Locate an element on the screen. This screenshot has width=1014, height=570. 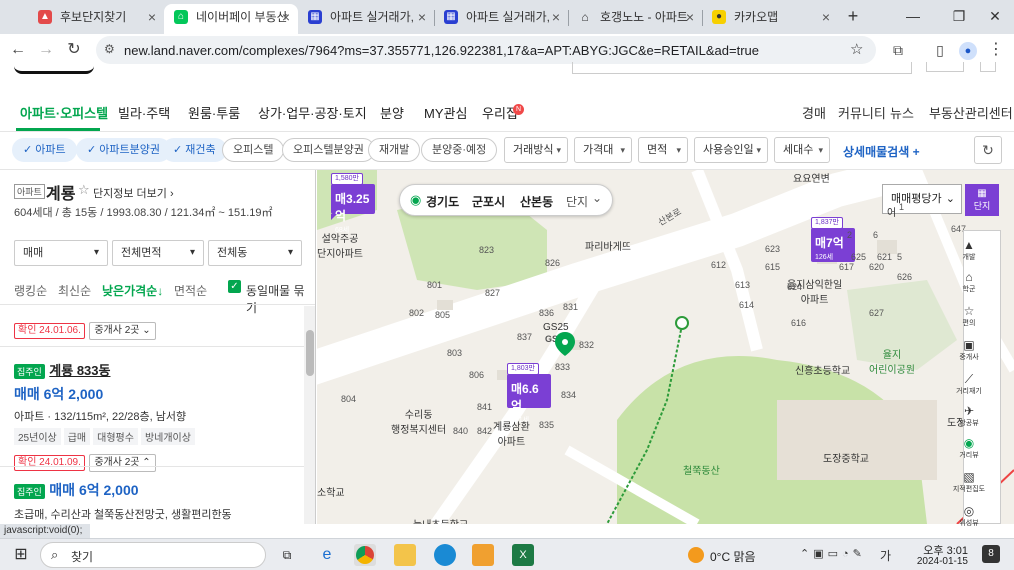
sort-ranking: 랭킹순 is located at coordinates (30, 290).